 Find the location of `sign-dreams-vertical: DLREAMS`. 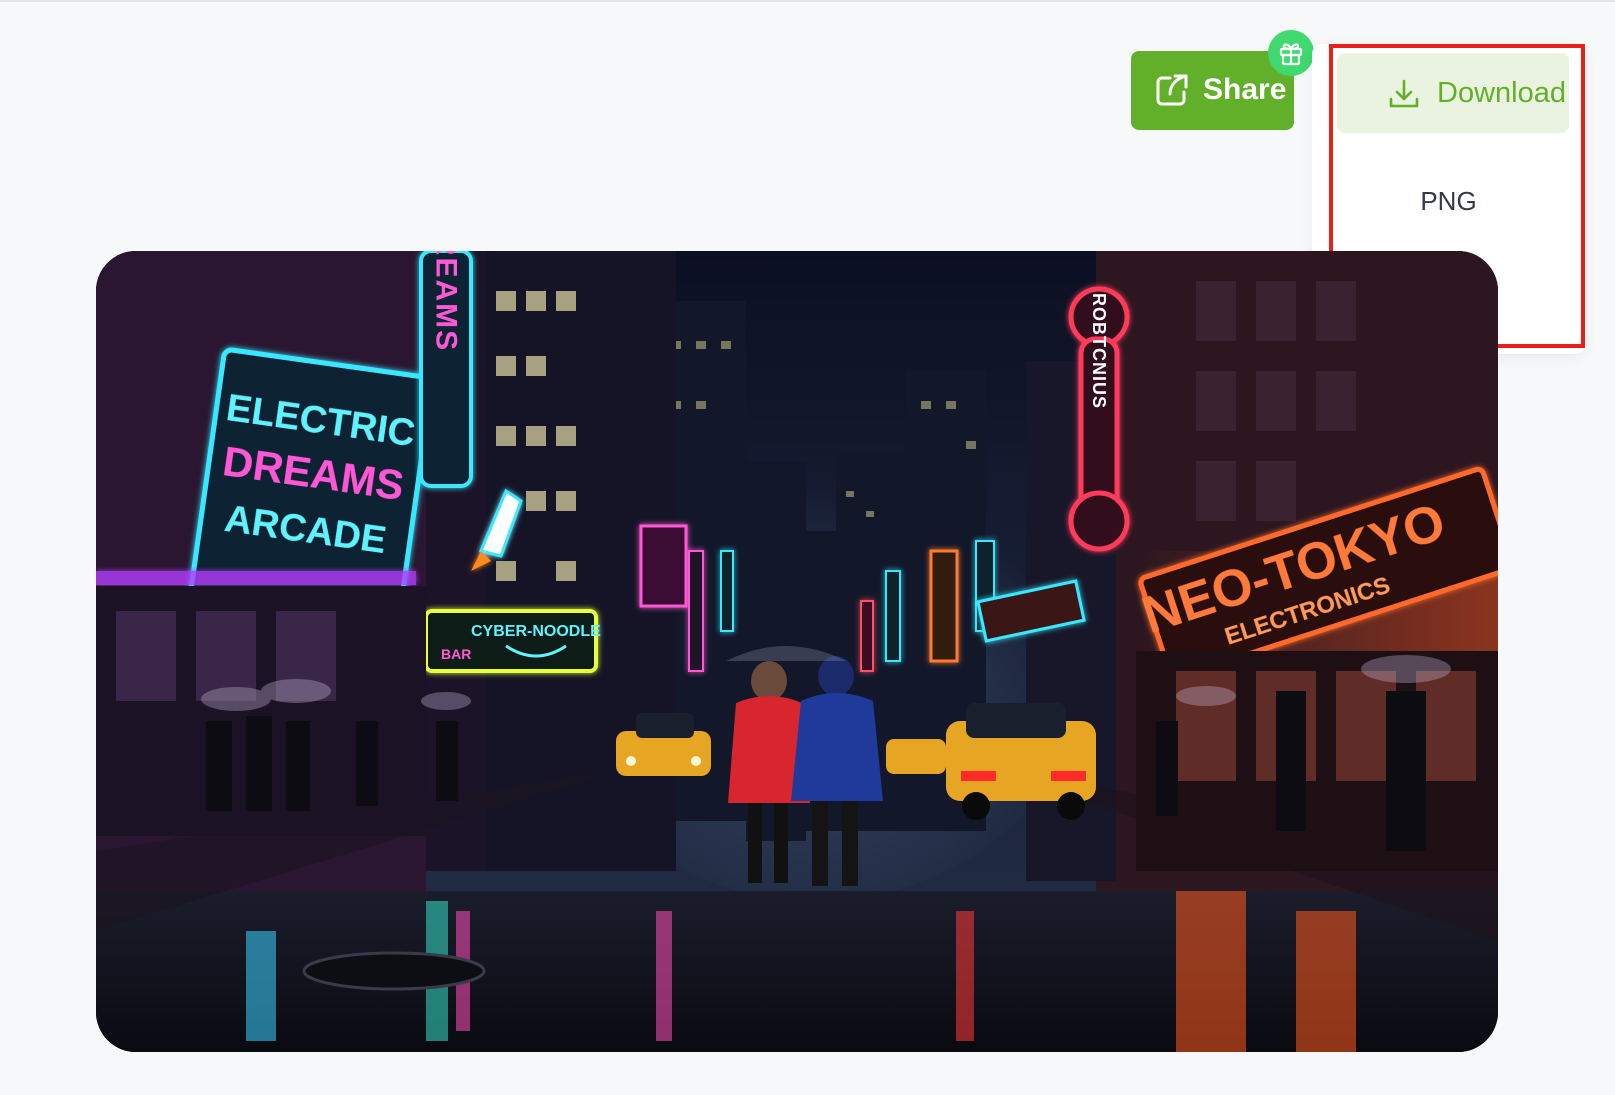

sign-dreams-vertical: DLREAMS is located at coordinates (446, 301).